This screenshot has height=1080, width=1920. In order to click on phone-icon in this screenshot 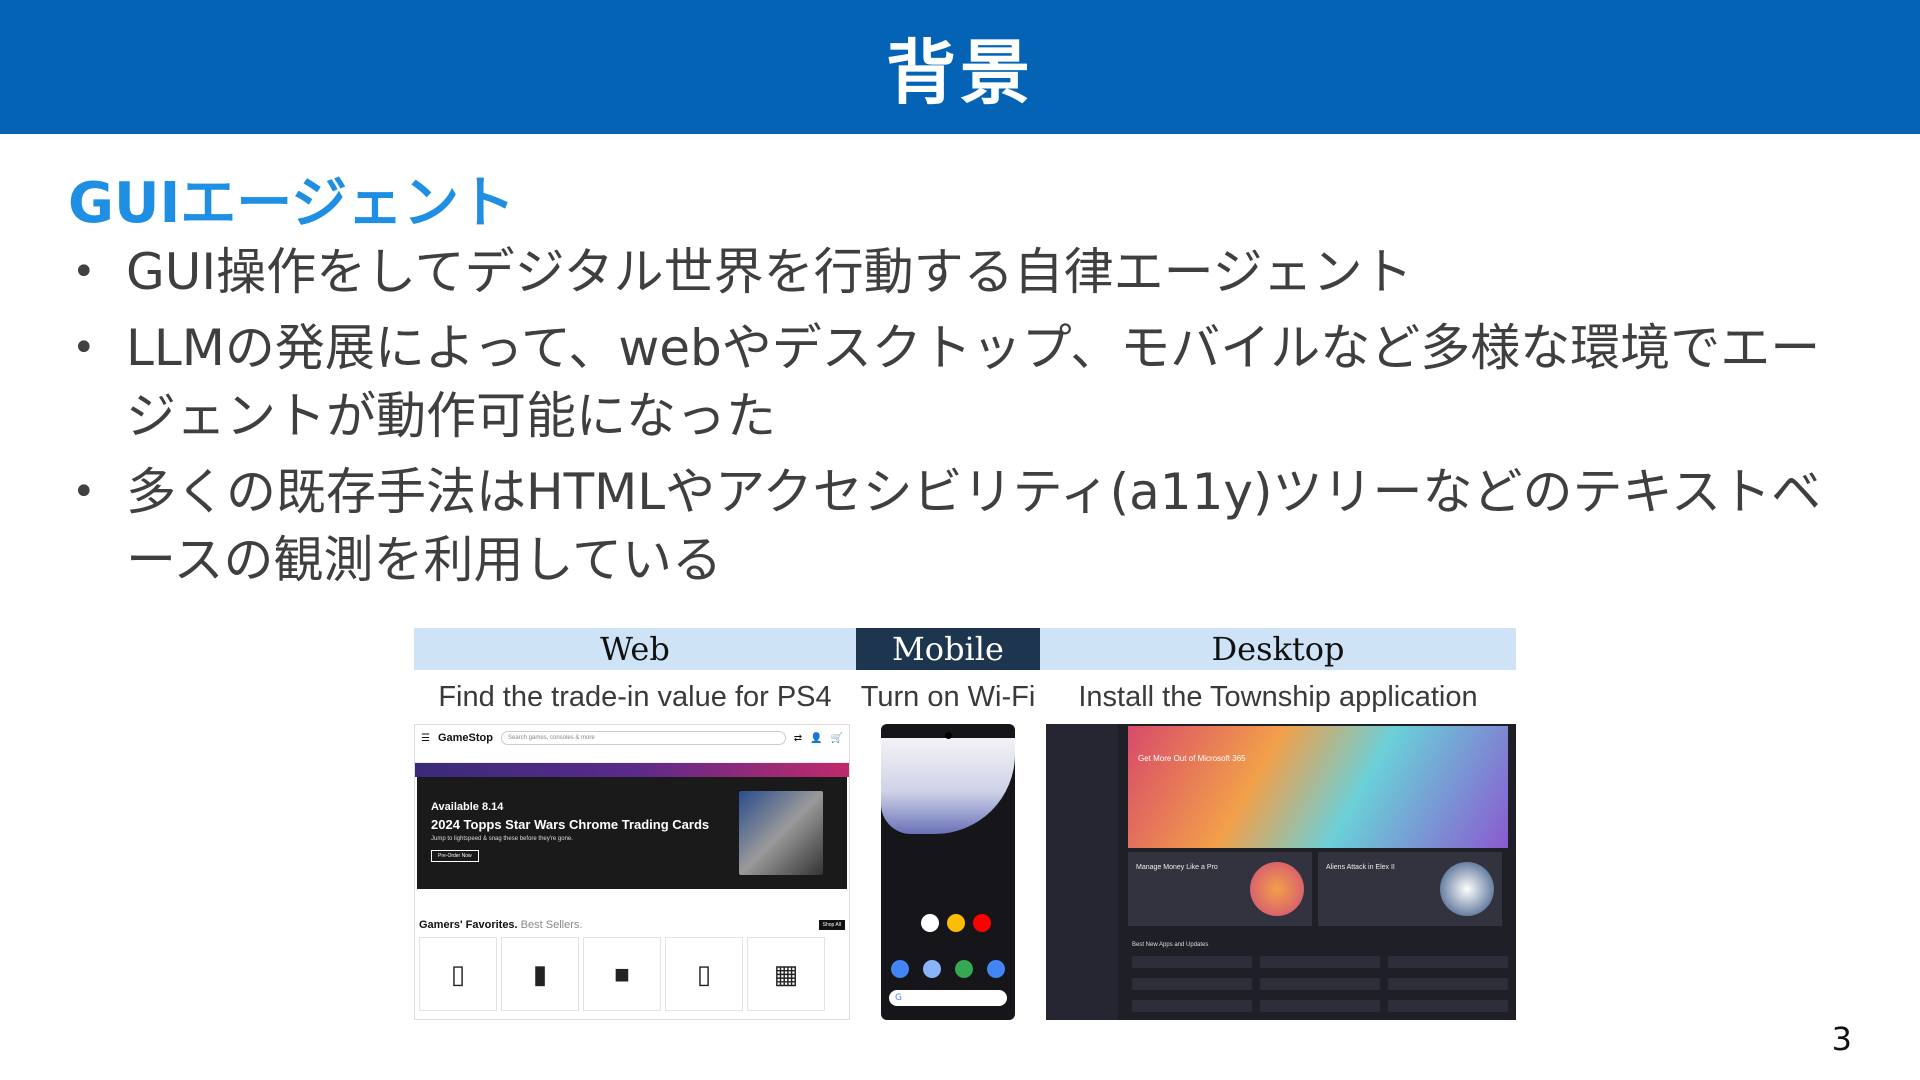, I will do `click(900, 969)`.